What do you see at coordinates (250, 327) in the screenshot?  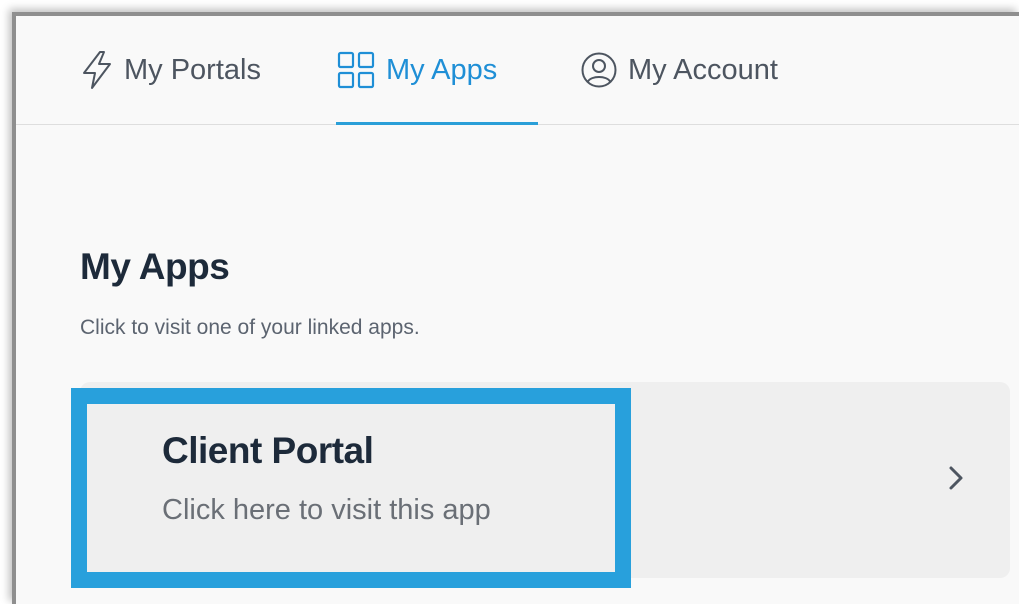 I see `page-subtitle: Click to visit one of your linked apps.` at bounding box center [250, 327].